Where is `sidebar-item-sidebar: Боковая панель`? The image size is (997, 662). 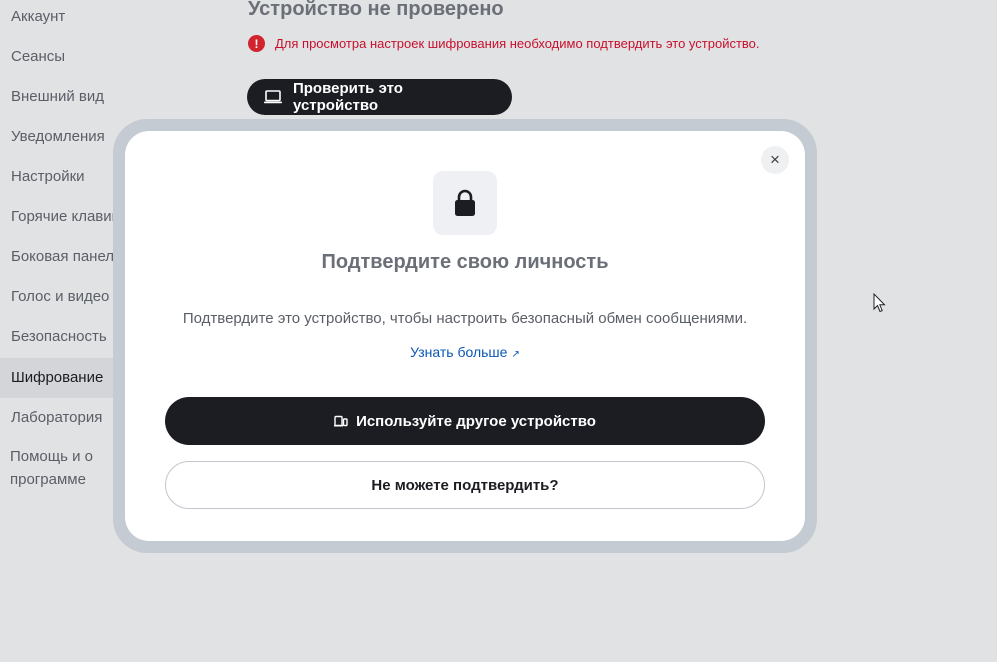 sidebar-item-sidebar: Боковая панель is located at coordinates (59, 257).